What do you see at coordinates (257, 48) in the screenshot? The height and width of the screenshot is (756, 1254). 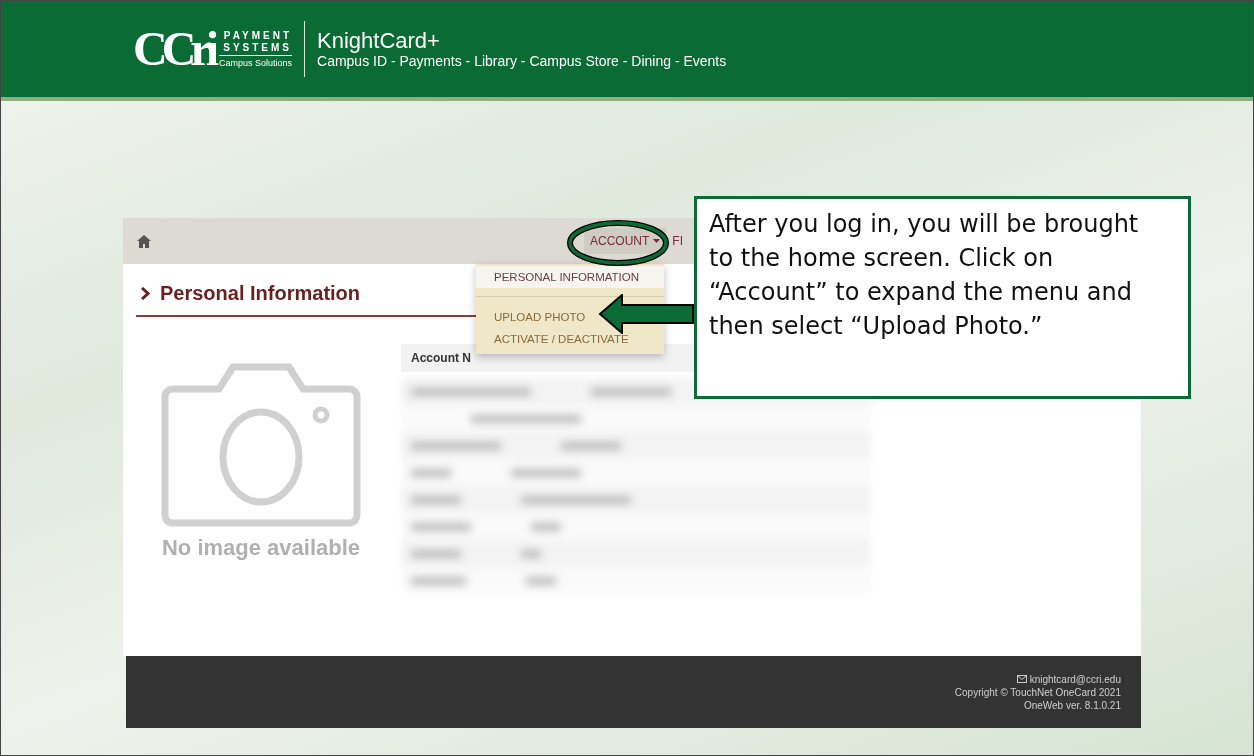 I see `logo-text: SYSTEMS` at bounding box center [257, 48].